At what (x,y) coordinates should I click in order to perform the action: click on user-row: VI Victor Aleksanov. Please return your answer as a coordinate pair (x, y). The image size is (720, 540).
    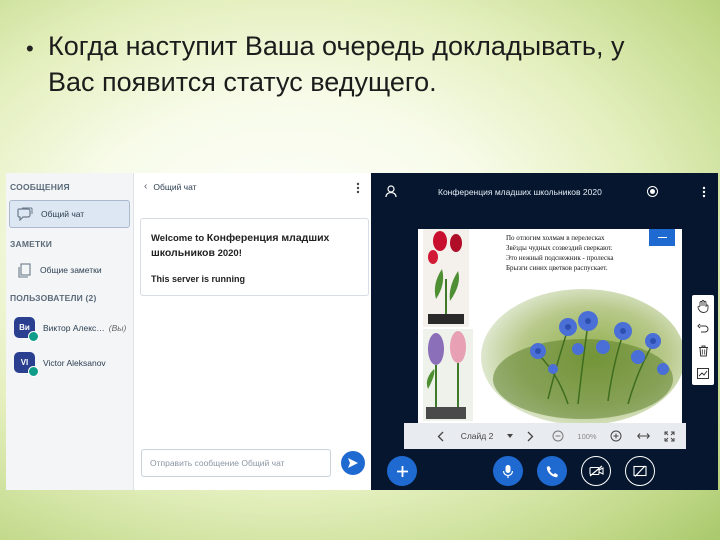
    Looking at the image, I should click on (60, 364).